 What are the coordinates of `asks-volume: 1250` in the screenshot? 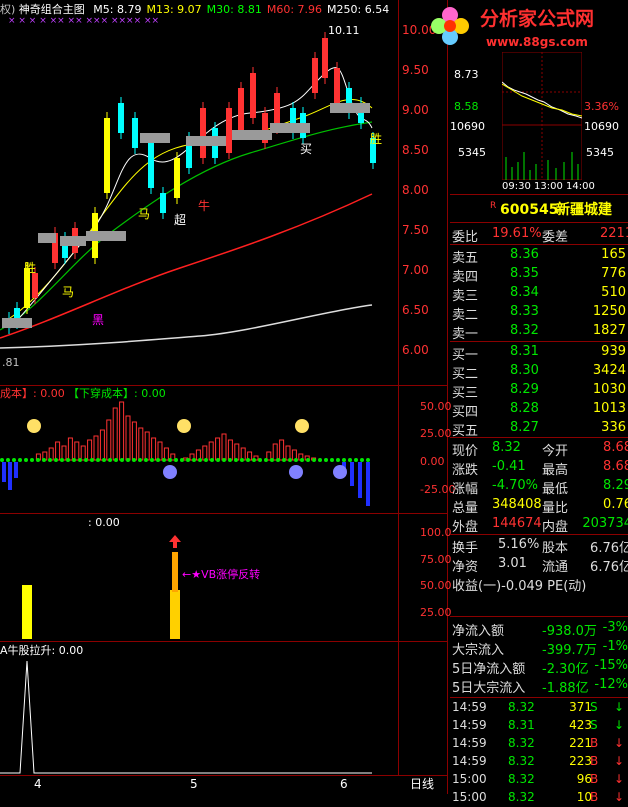 It's located at (609, 311).